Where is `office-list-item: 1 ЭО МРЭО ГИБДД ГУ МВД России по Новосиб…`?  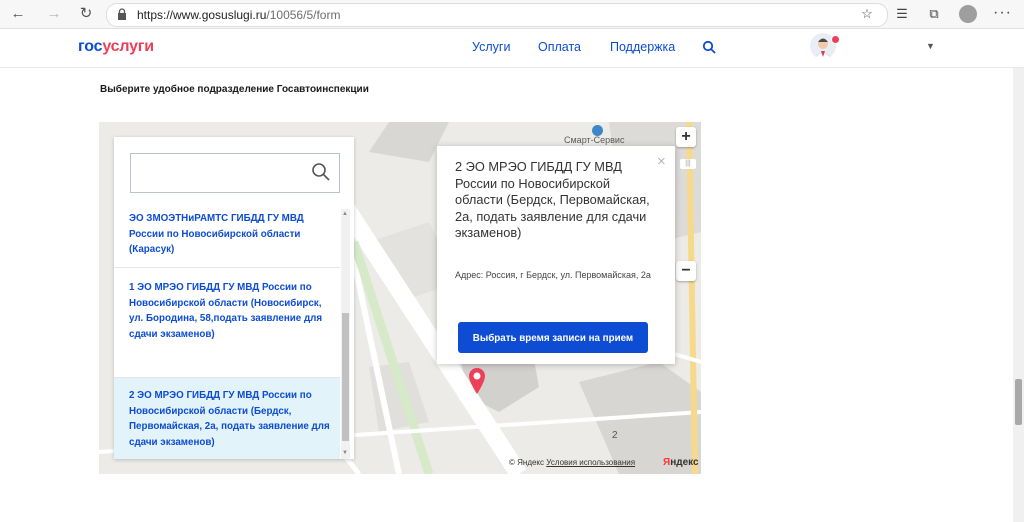
office-list-item: 1 ЭО МРЭО ГИБДД ГУ МВД России по Новосиб… is located at coordinates (227, 323).